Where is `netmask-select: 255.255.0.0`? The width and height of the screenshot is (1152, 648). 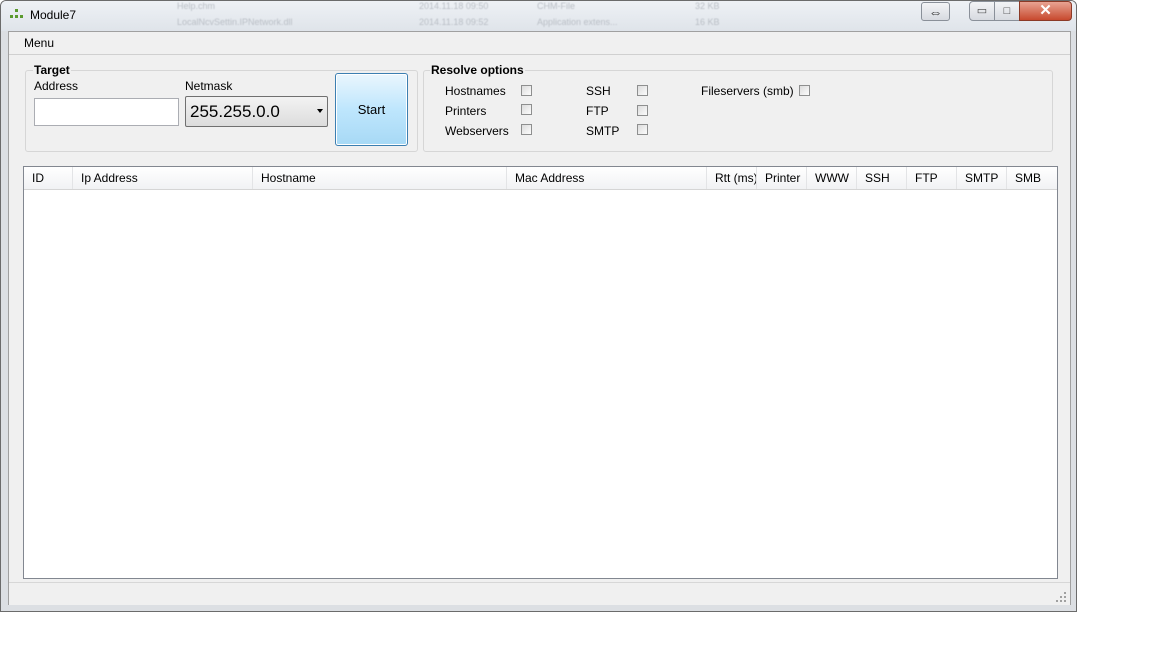
netmask-select: 255.255.0.0 is located at coordinates (256, 111).